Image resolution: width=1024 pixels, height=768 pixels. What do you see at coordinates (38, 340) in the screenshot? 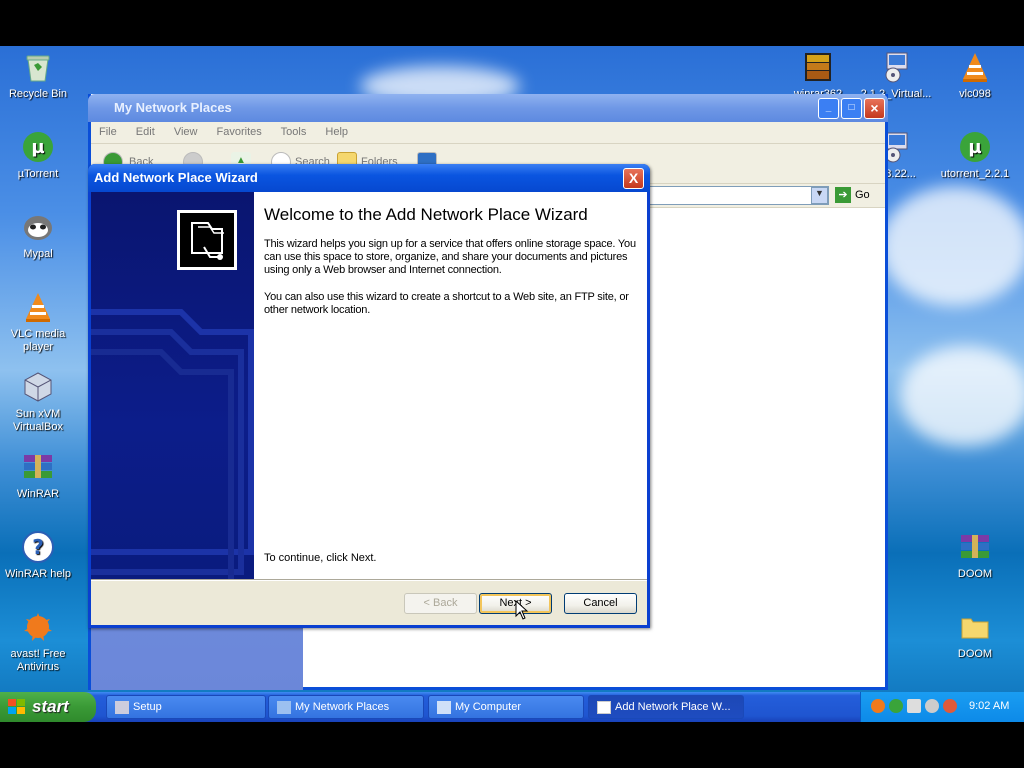
I see `desktop-icon-label: VLC media player` at bounding box center [38, 340].